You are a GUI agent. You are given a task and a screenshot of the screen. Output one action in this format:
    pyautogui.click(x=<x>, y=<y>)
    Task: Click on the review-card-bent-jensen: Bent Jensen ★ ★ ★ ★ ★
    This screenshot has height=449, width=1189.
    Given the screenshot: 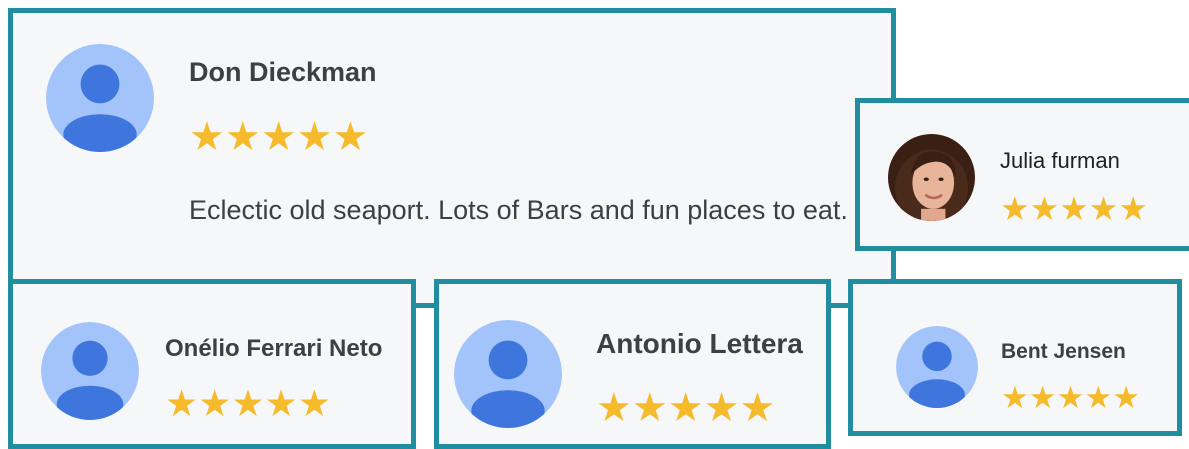 What is the action you would take?
    pyautogui.click(x=1015, y=357)
    